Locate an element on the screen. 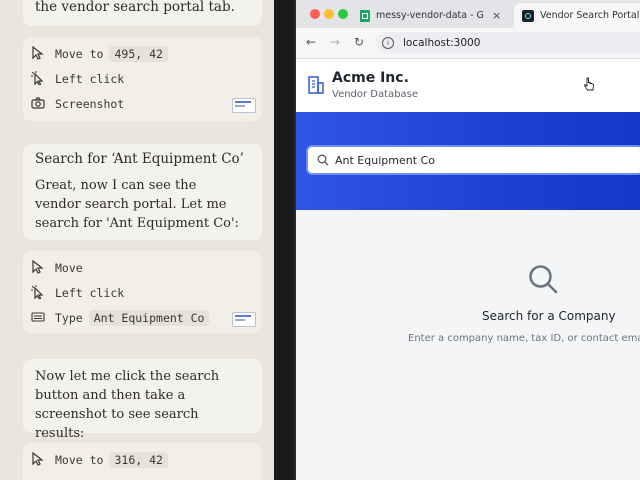  tab-label: Vendor Search Portal is located at coordinates (590, 15).